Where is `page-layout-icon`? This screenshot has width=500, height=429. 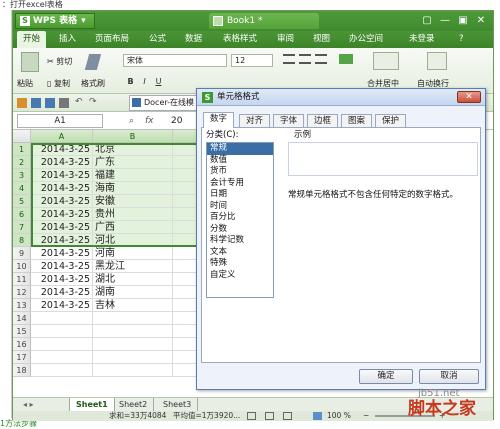
page-layout-icon is located at coordinates (269, 416).